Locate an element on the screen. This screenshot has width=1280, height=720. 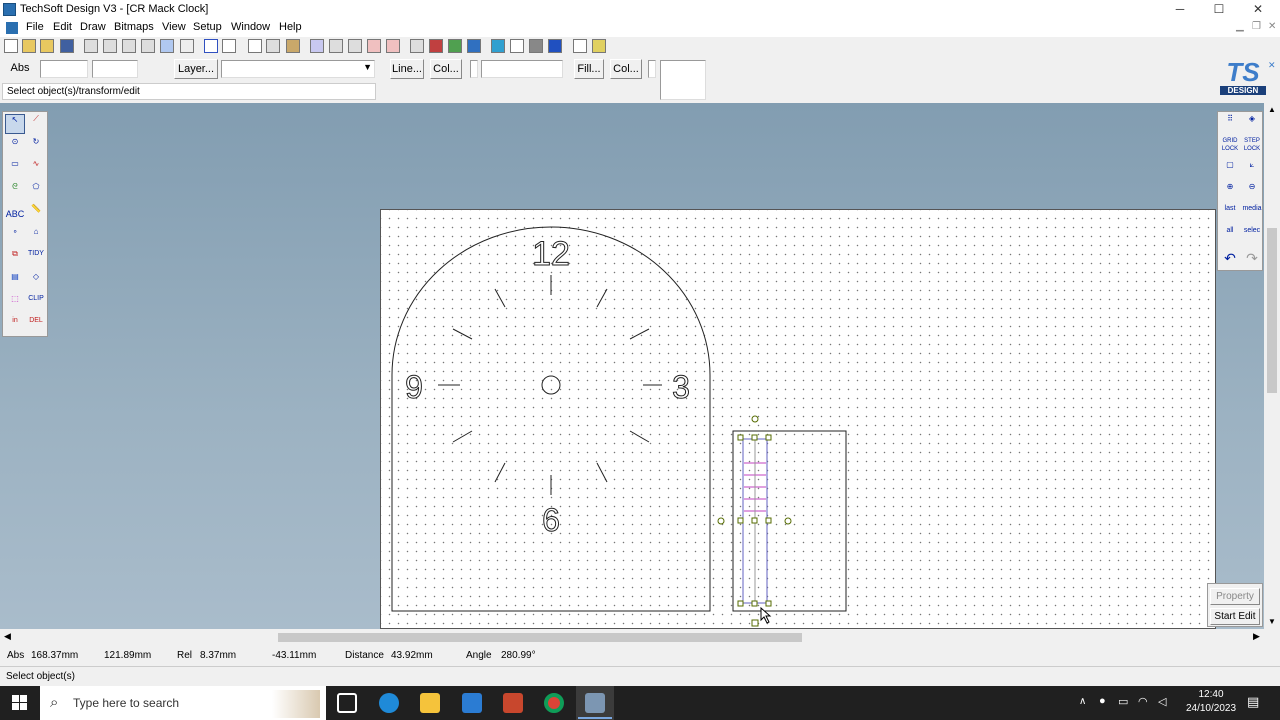
close-button: ✕ is located at coordinates (1258, 9).